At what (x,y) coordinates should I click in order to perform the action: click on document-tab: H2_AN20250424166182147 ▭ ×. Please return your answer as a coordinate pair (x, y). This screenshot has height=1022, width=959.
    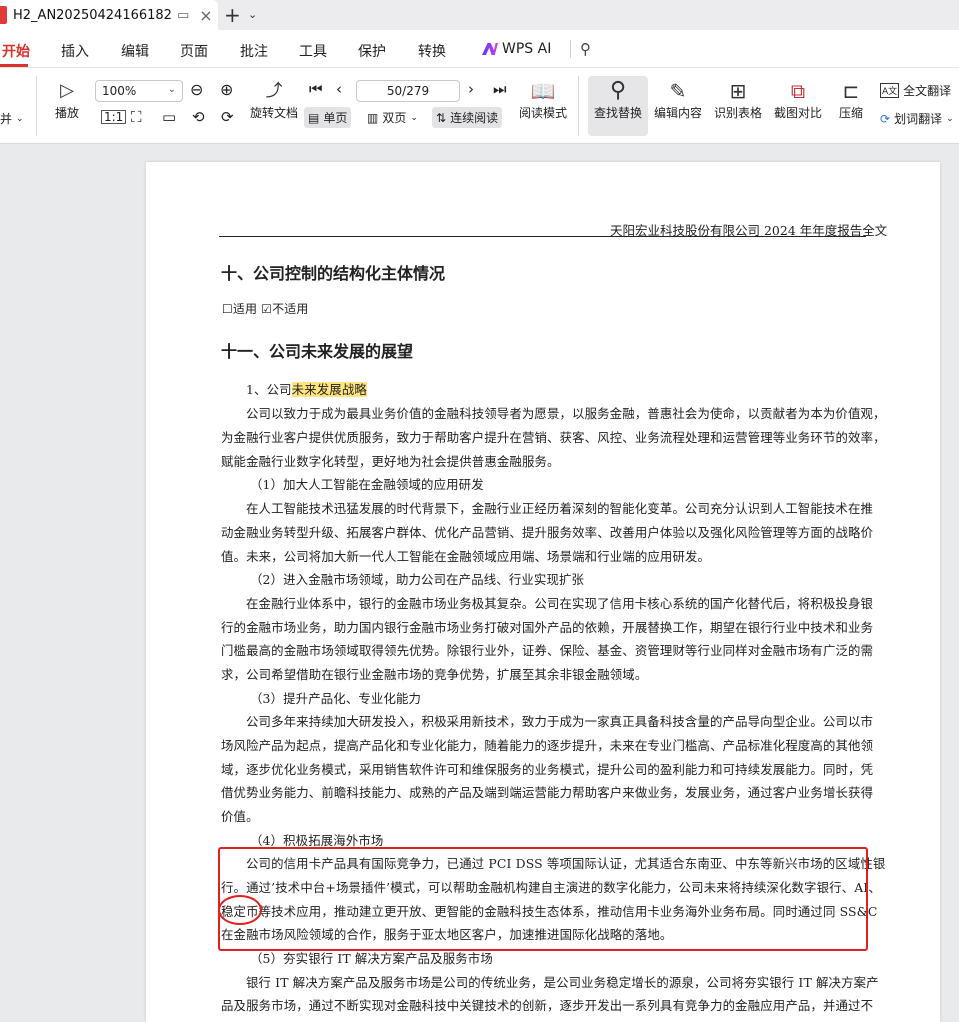
    Looking at the image, I should click on (109, 15).